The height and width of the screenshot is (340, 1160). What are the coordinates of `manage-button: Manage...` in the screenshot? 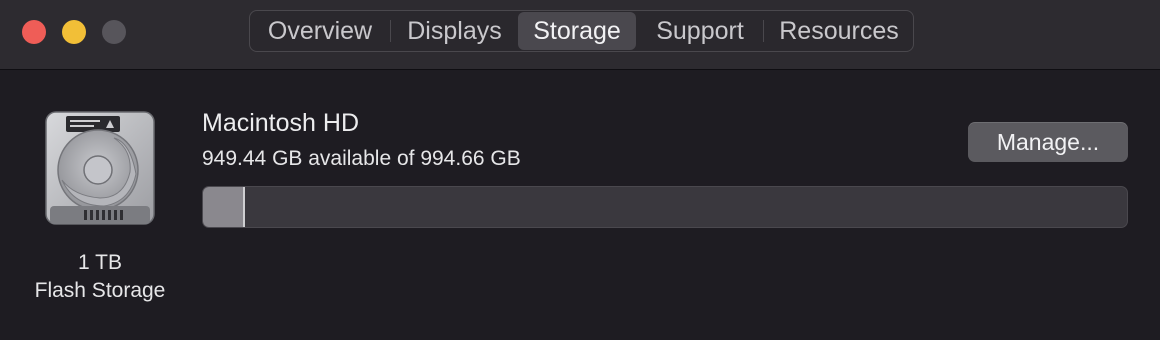 It's located at (1048, 142).